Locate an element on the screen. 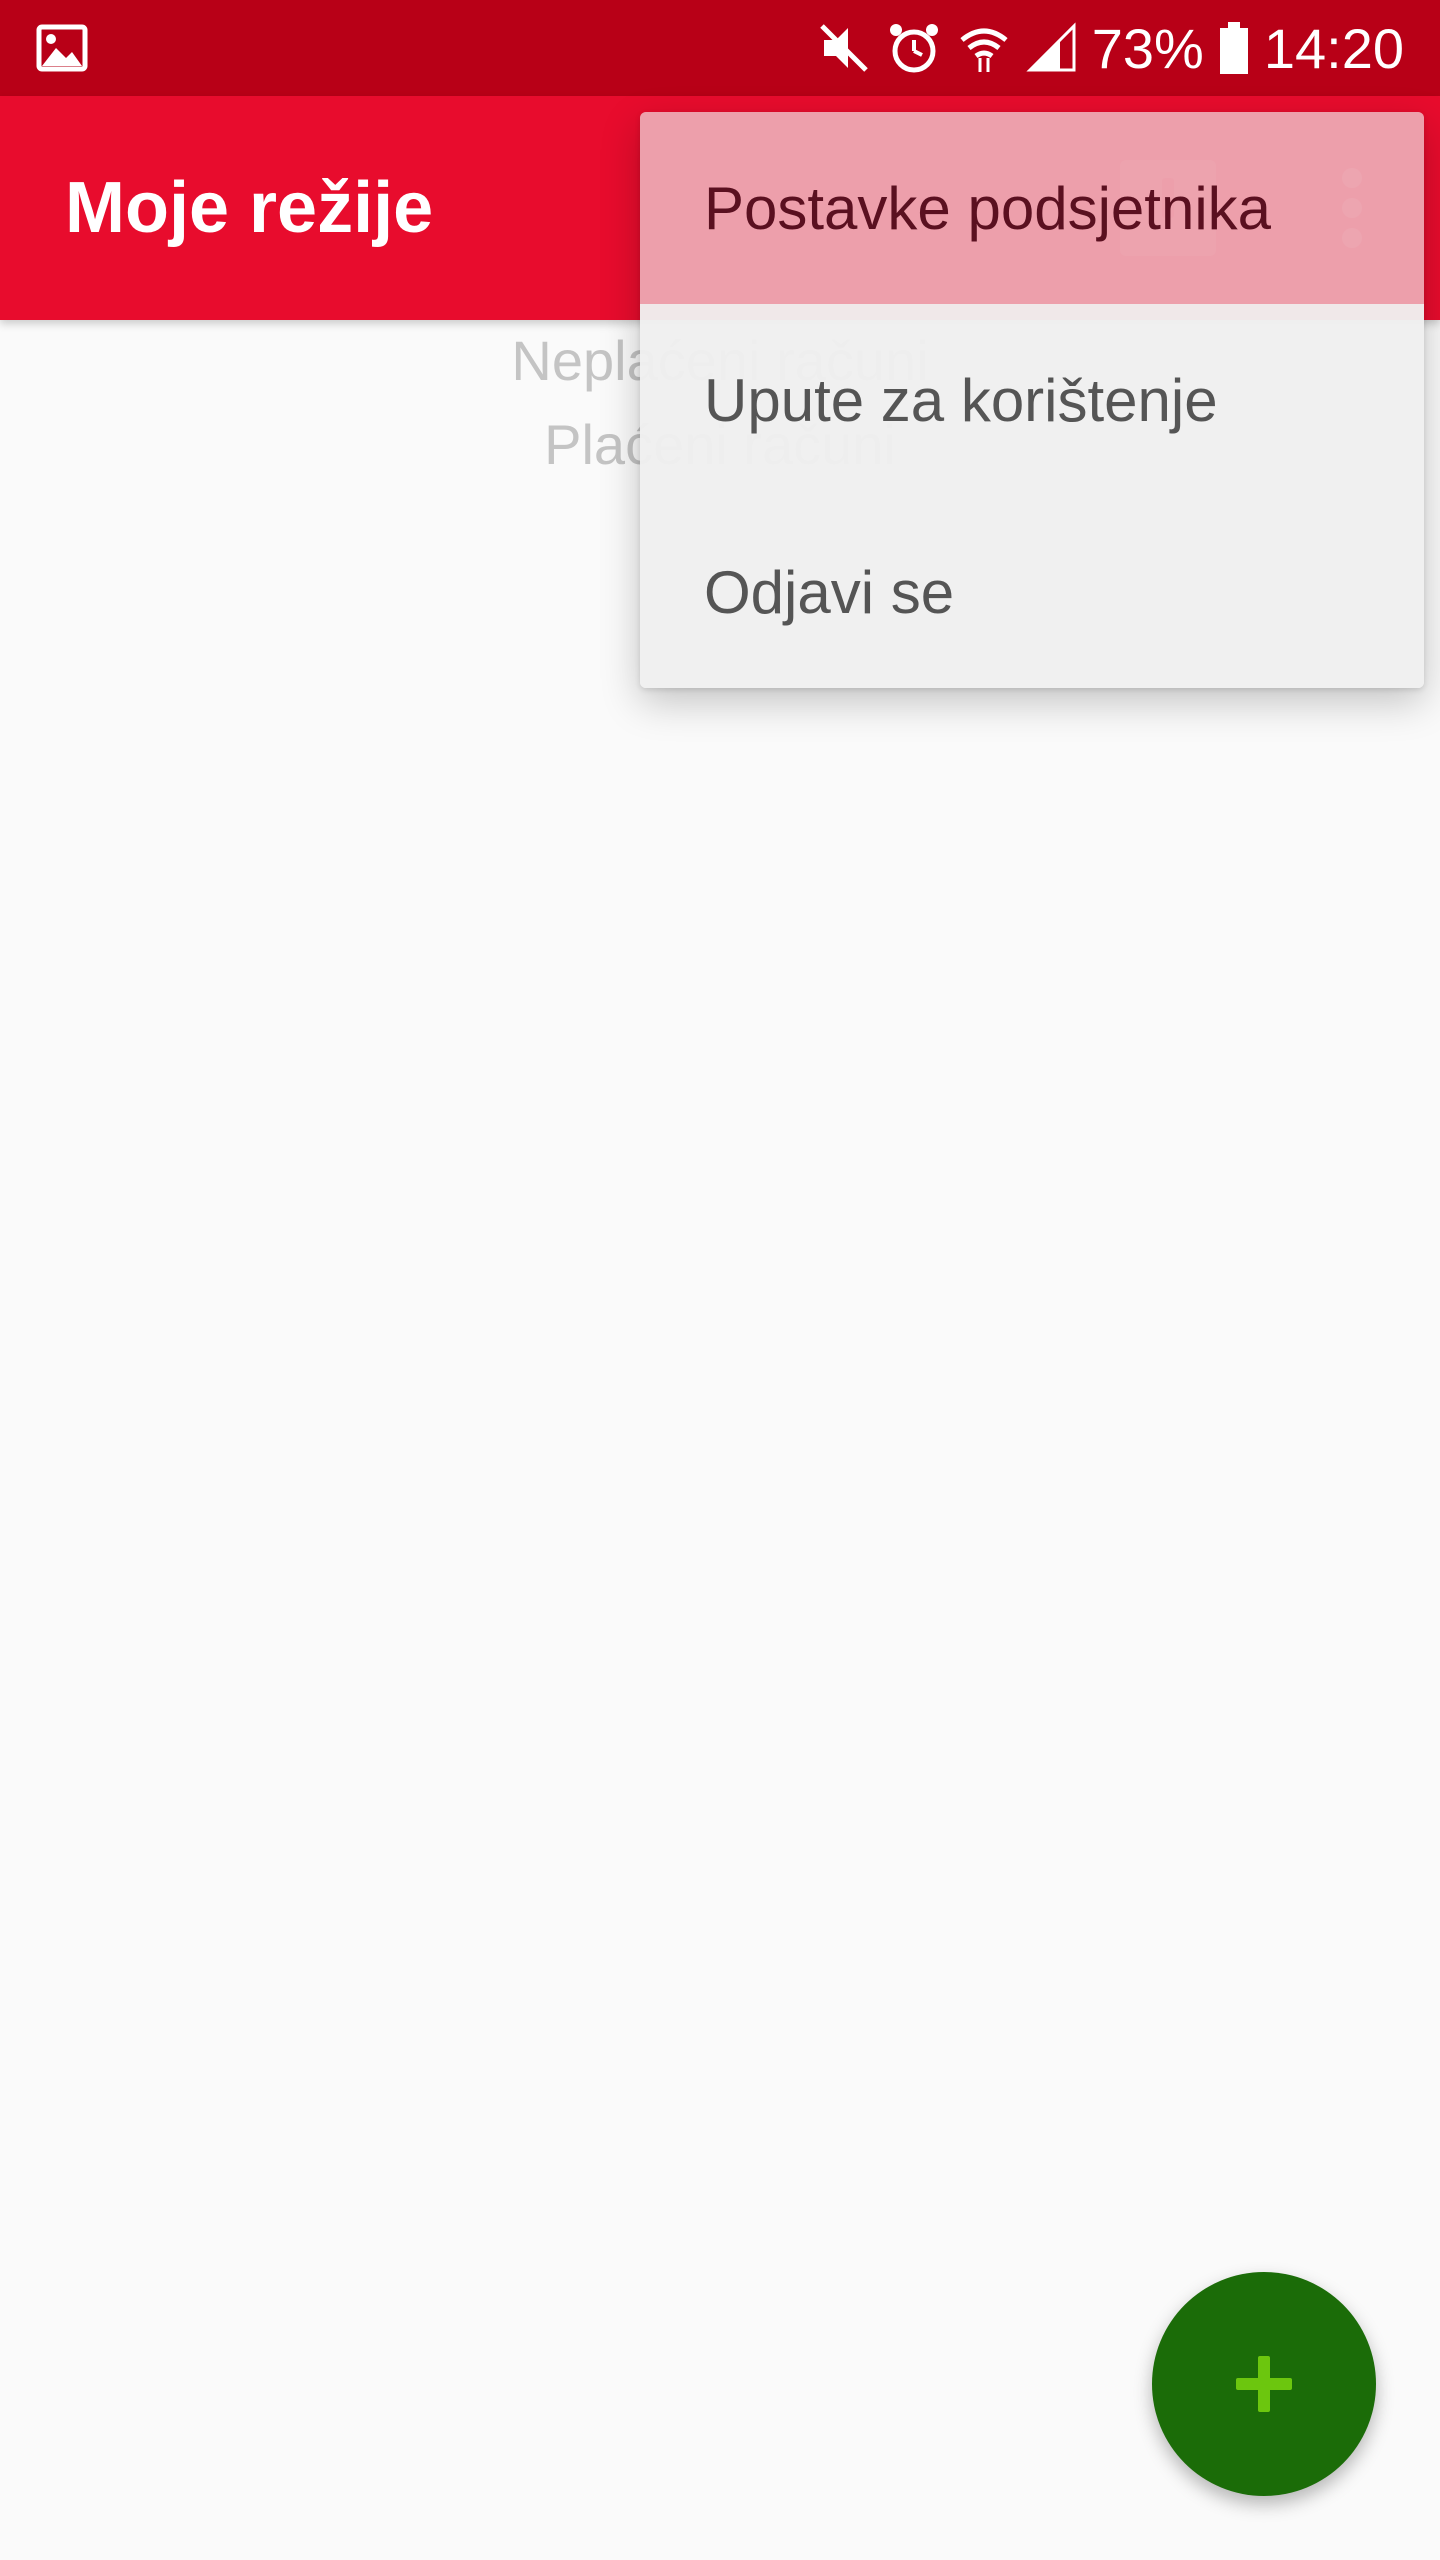  battery-percentage: 73% is located at coordinates (1147, 48).